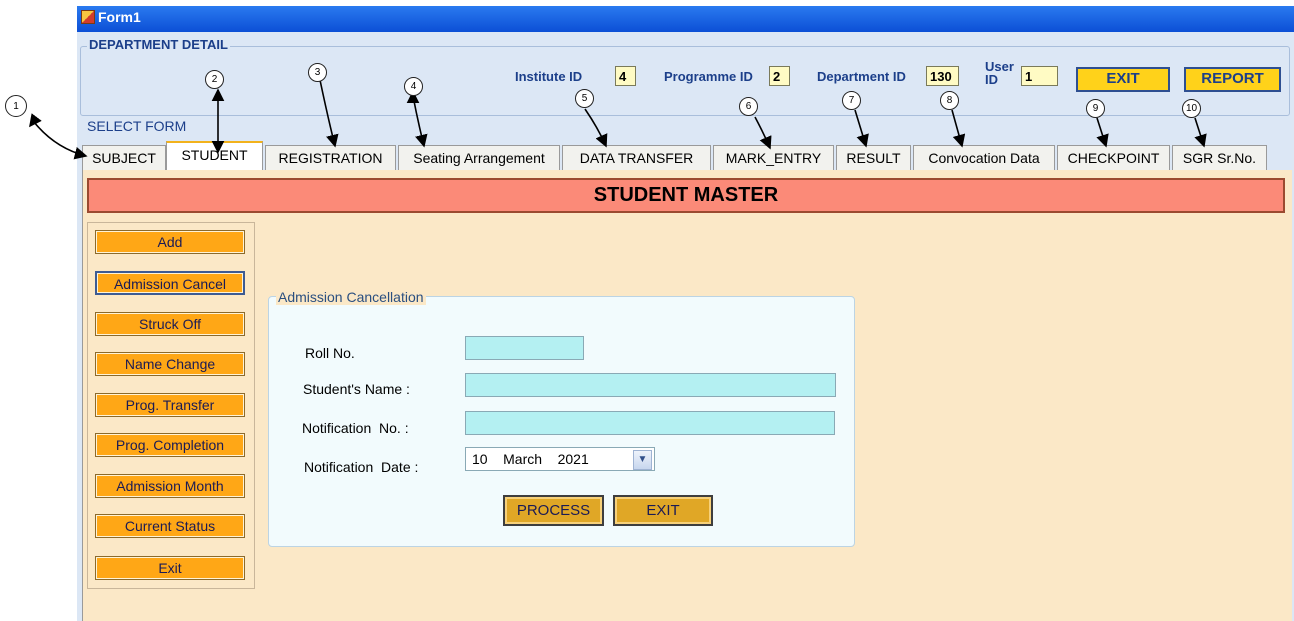  What do you see at coordinates (16, 106) in the screenshot?
I see `callout-1: 1` at bounding box center [16, 106].